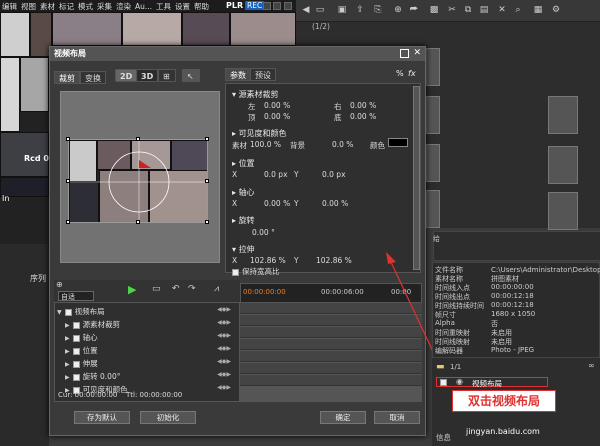  What do you see at coordinates (398, 142) in the screenshot?
I see `color-swatch` at bounding box center [398, 142].